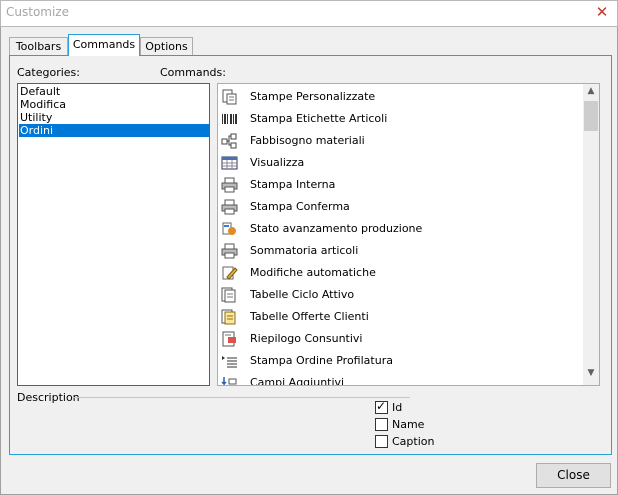  What do you see at coordinates (48, 72) in the screenshot?
I see `categories-label: Categories:` at bounding box center [48, 72].